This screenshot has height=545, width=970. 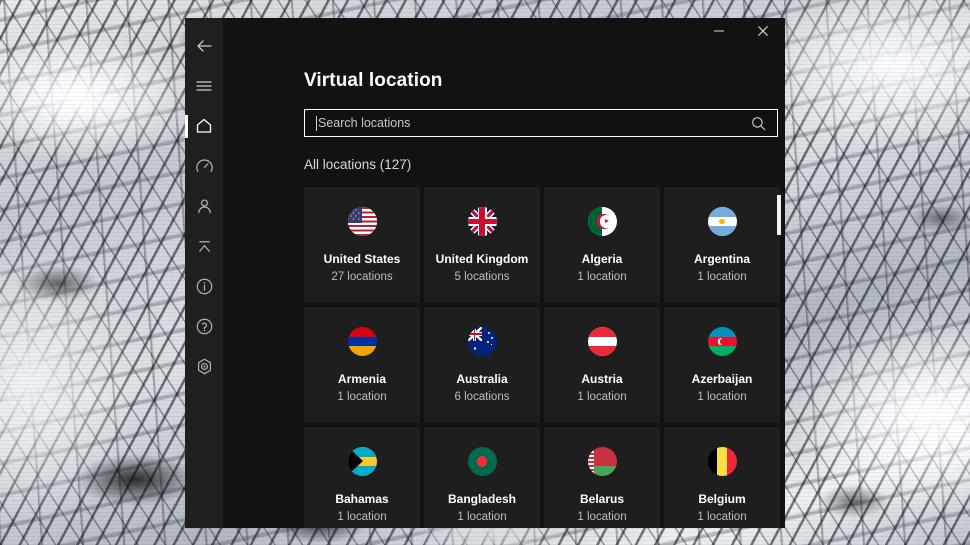 What do you see at coordinates (362, 277) in the screenshot?
I see `location-count-label: 27 locations` at bounding box center [362, 277].